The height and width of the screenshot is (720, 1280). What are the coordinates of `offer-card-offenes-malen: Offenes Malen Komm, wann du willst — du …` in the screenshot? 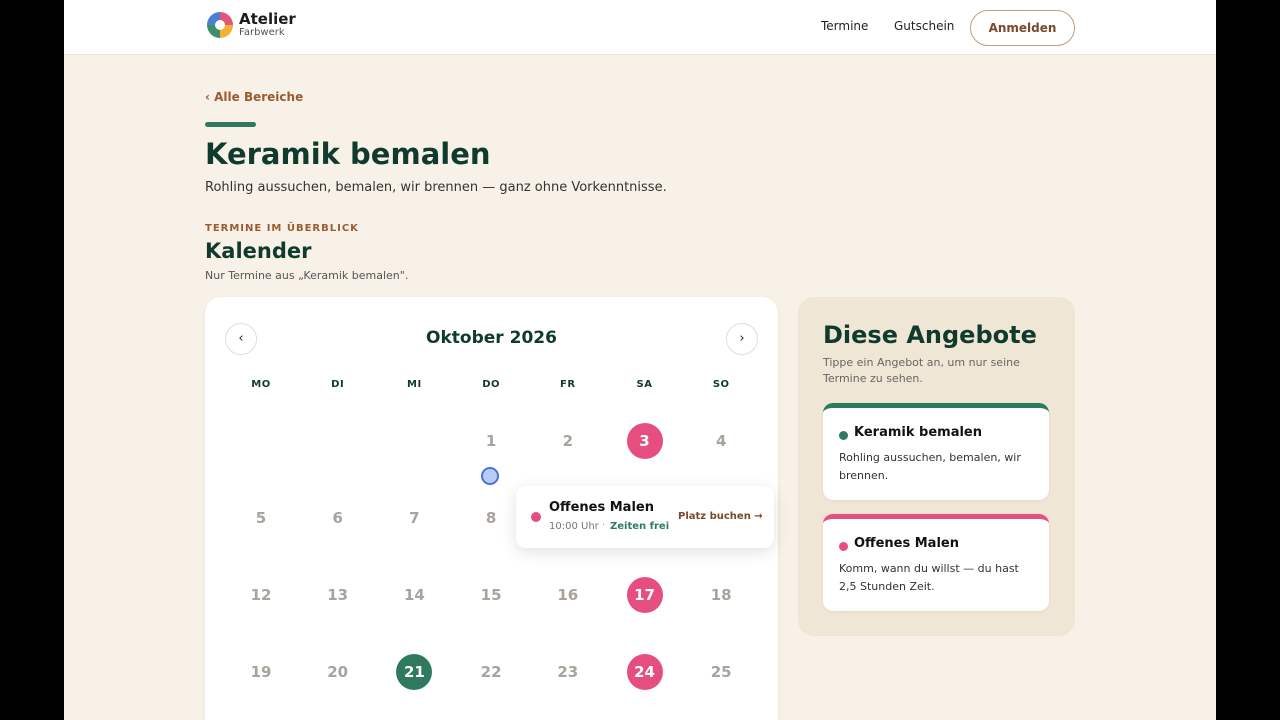 It's located at (936, 562).